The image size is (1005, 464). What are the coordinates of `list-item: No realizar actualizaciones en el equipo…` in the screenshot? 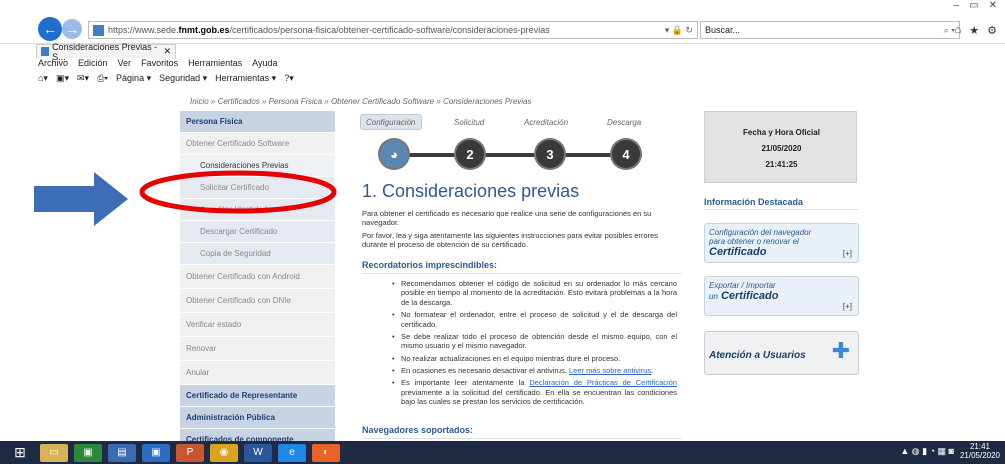 It's located at (534, 359).